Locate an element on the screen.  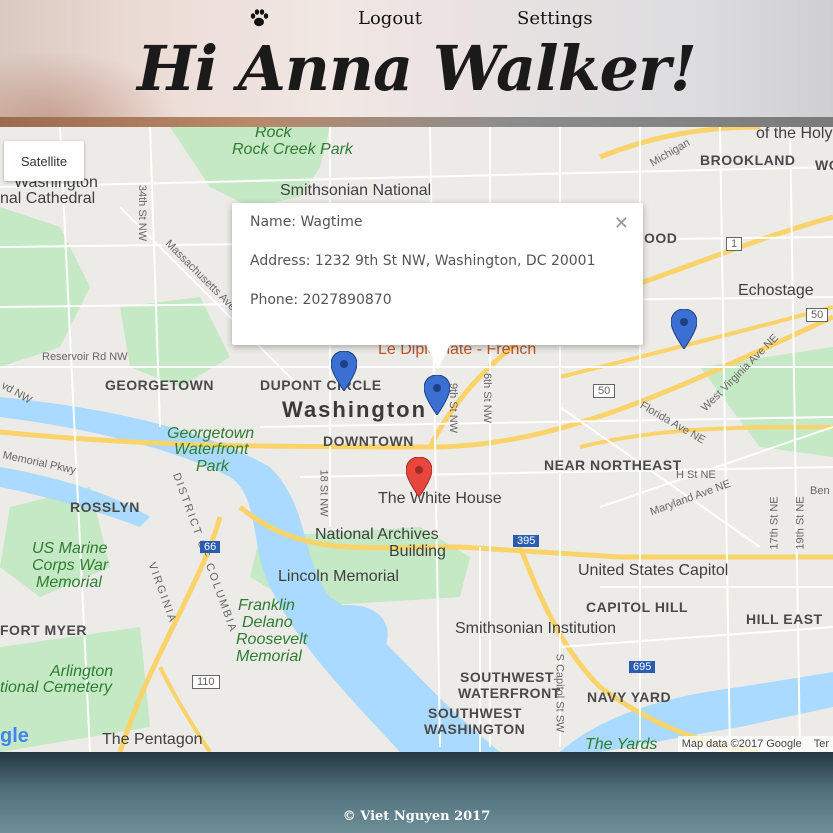
page-footer: © Viet Nguyen 2017 is located at coordinates (416, 792).